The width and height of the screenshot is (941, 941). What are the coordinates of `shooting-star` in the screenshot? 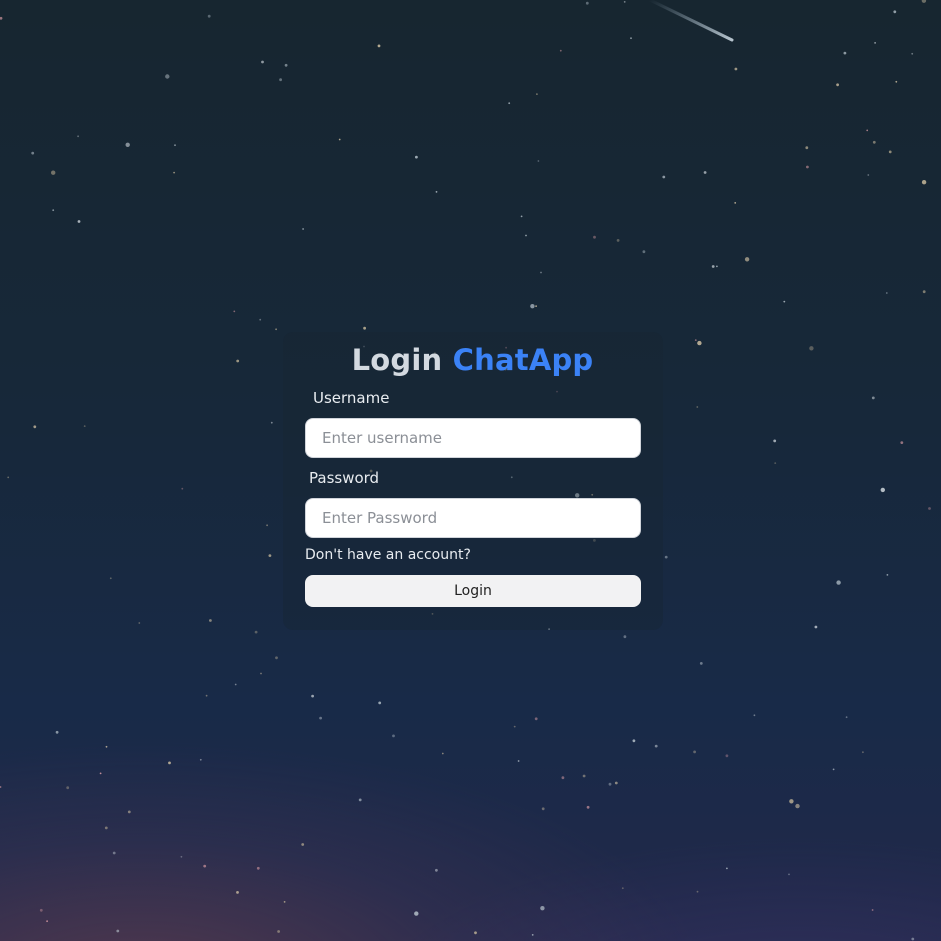 It's located at (691, 21).